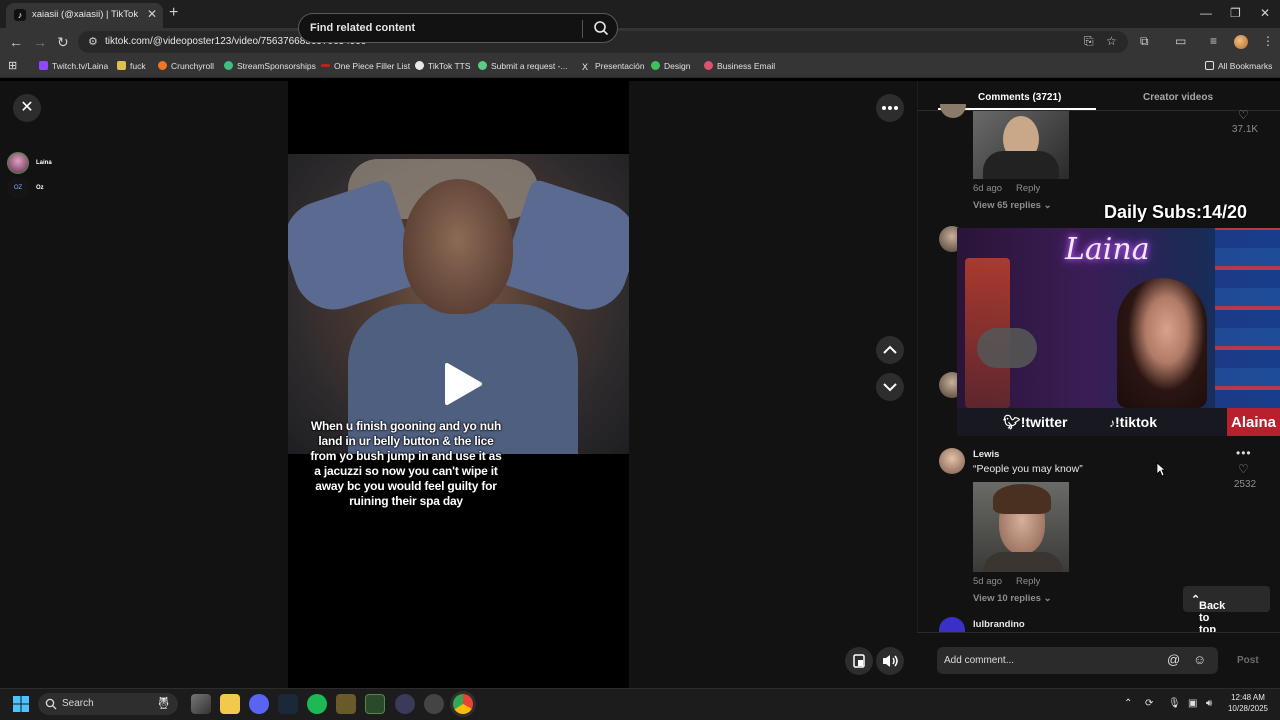  What do you see at coordinates (27, 108) in the screenshot?
I see `close-video-button: ✕` at bounding box center [27, 108].